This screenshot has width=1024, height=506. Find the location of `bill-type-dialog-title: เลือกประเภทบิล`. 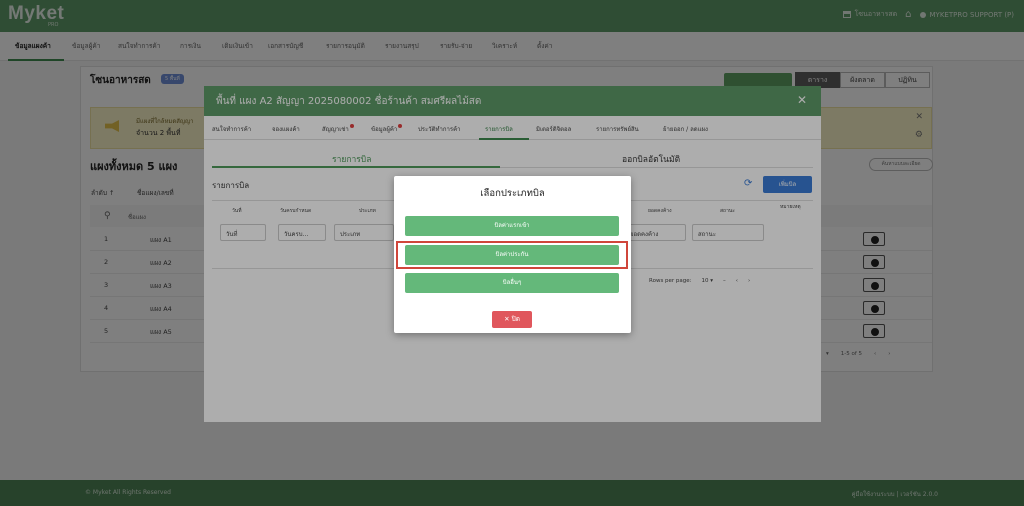

bill-type-dialog-title: เลือกประเภทบิล is located at coordinates (512, 193).